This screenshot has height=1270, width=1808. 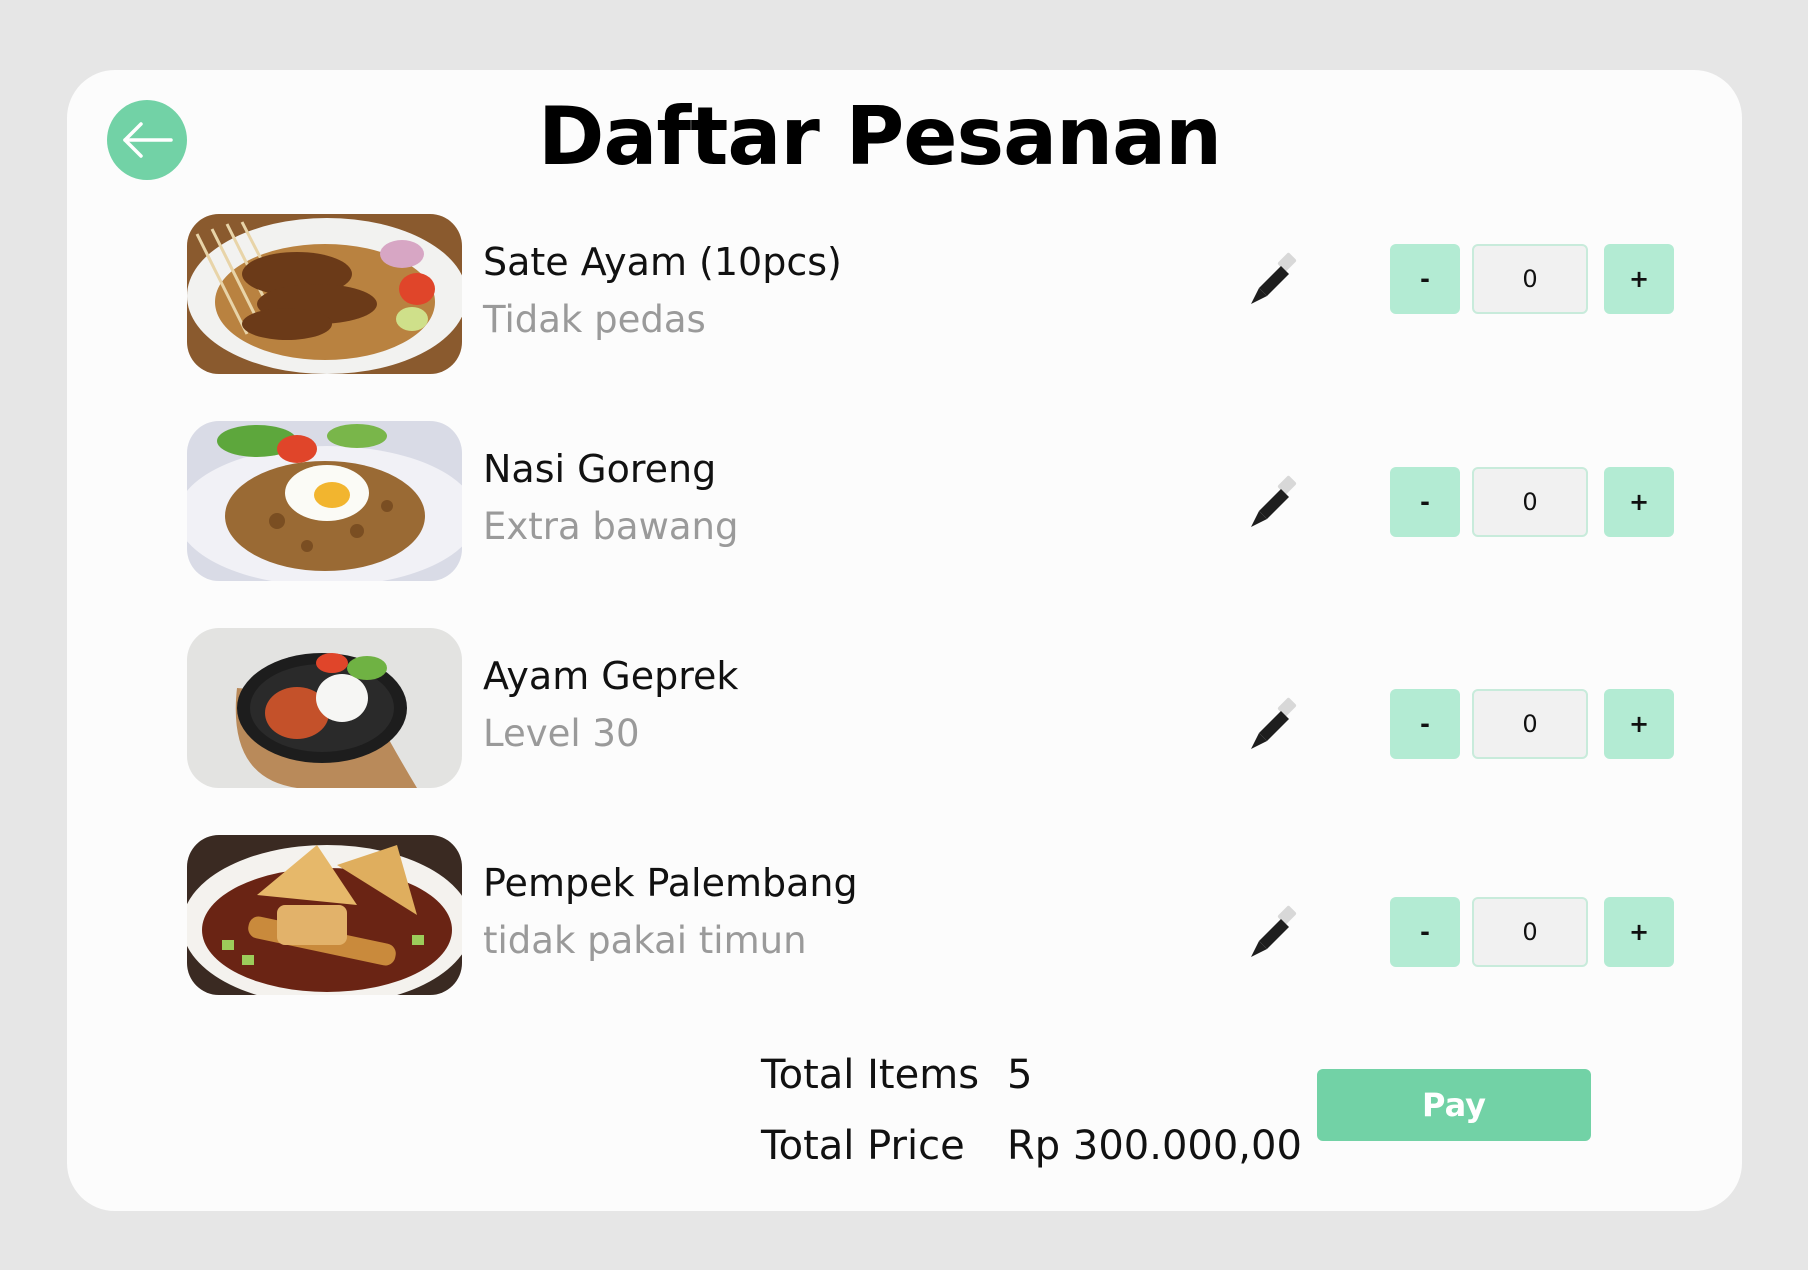 What do you see at coordinates (611, 526) in the screenshot?
I see `item-note: Extra bawang` at bounding box center [611, 526].